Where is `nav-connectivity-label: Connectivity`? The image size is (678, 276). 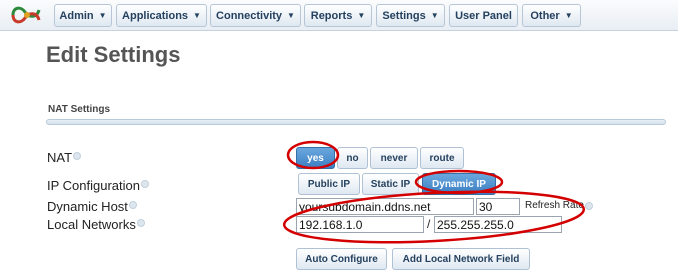 nav-connectivity-label: Connectivity is located at coordinates (249, 15).